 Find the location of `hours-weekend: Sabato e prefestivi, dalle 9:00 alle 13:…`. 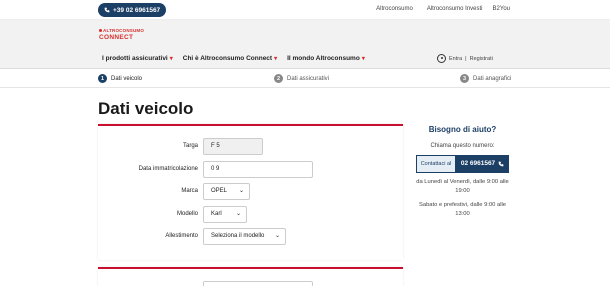

hours-weekend: Sabato e prefestivi, dalle 9:00 alle 13:… is located at coordinates (462, 209).